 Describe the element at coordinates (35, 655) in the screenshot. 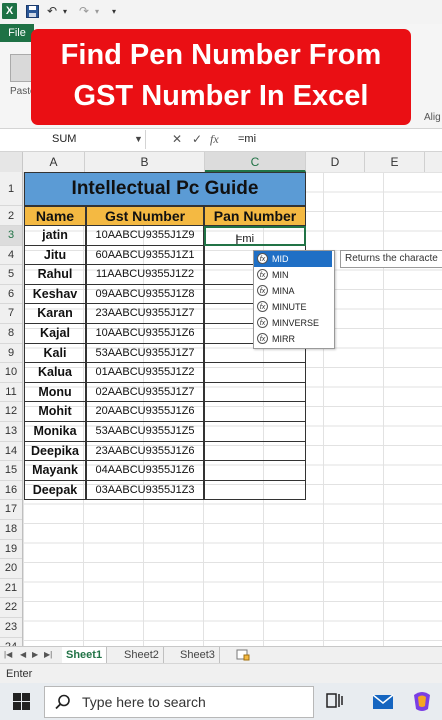

I see `next-sheet-icon: ▶` at that location.